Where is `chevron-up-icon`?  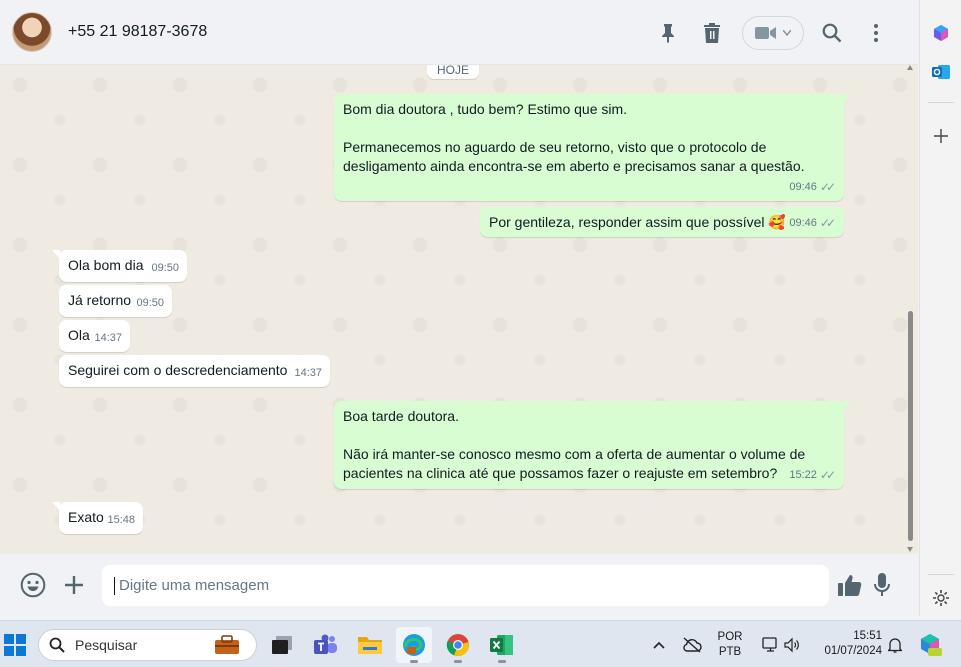
chevron-up-icon is located at coordinates (659, 645).